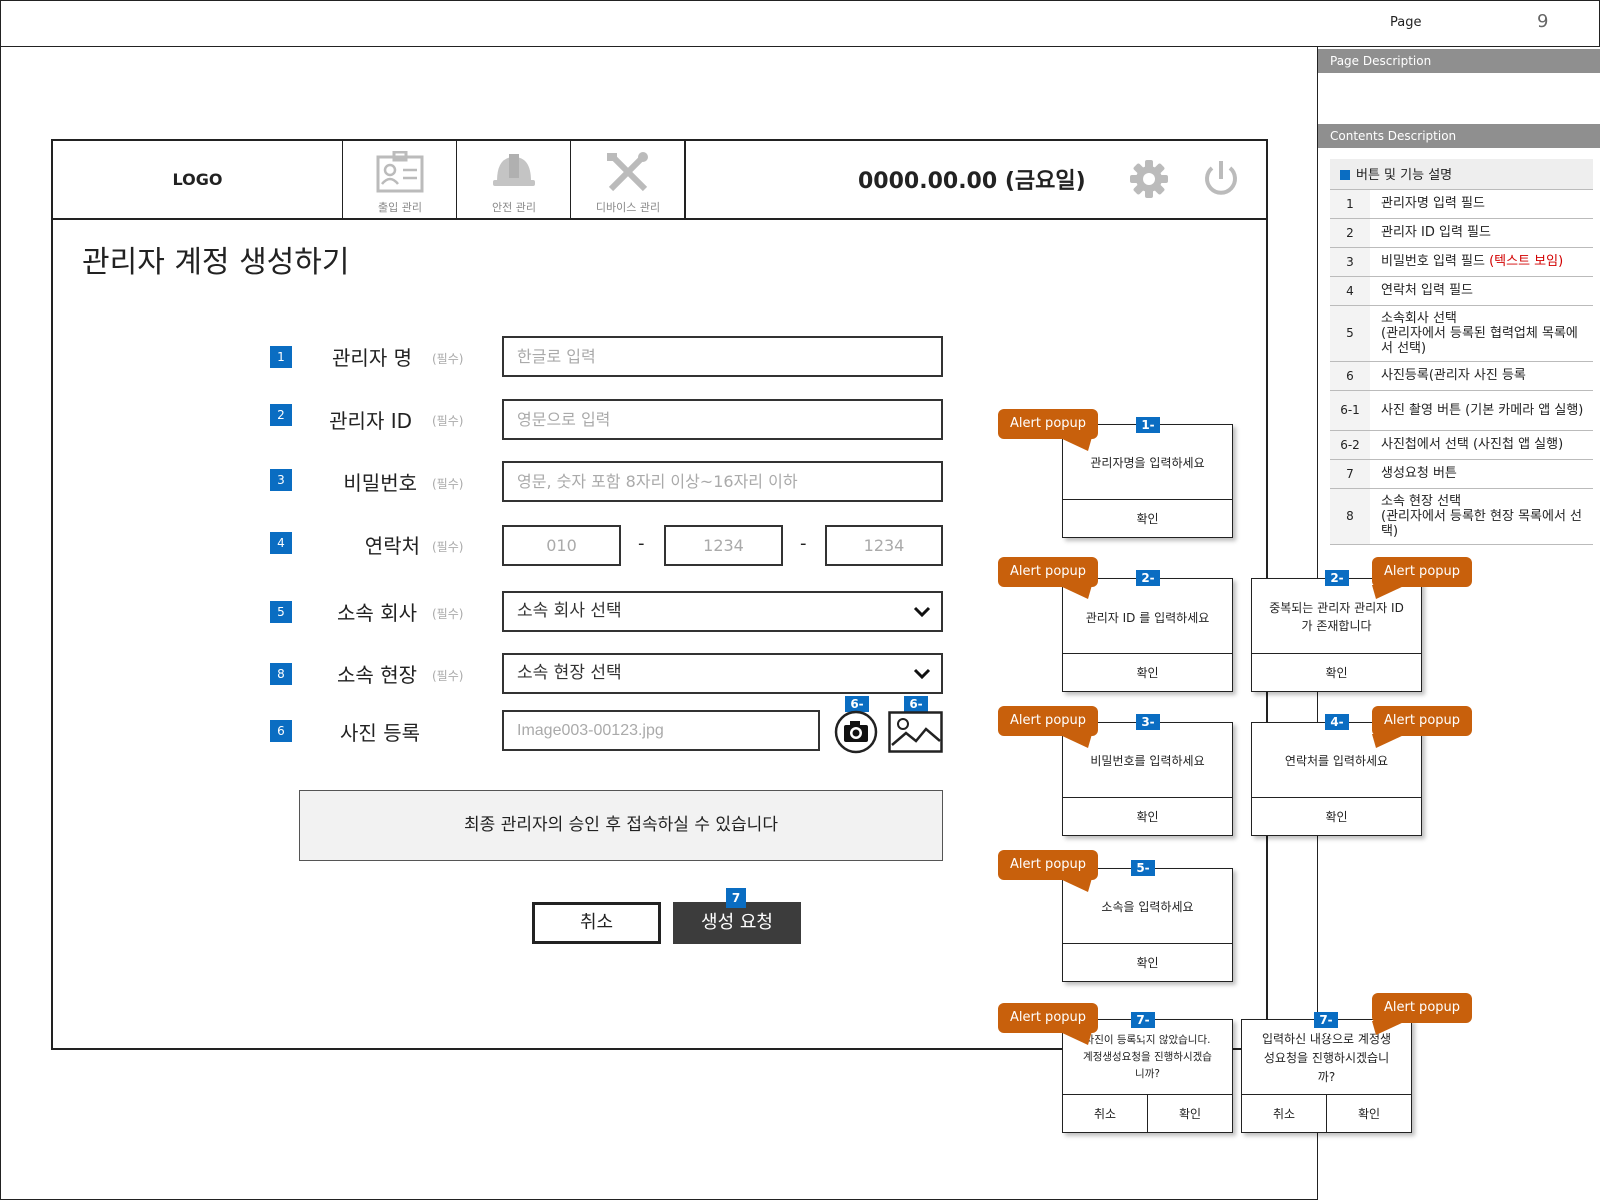  What do you see at coordinates (627, 172) in the screenshot?
I see `tools-icon` at bounding box center [627, 172].